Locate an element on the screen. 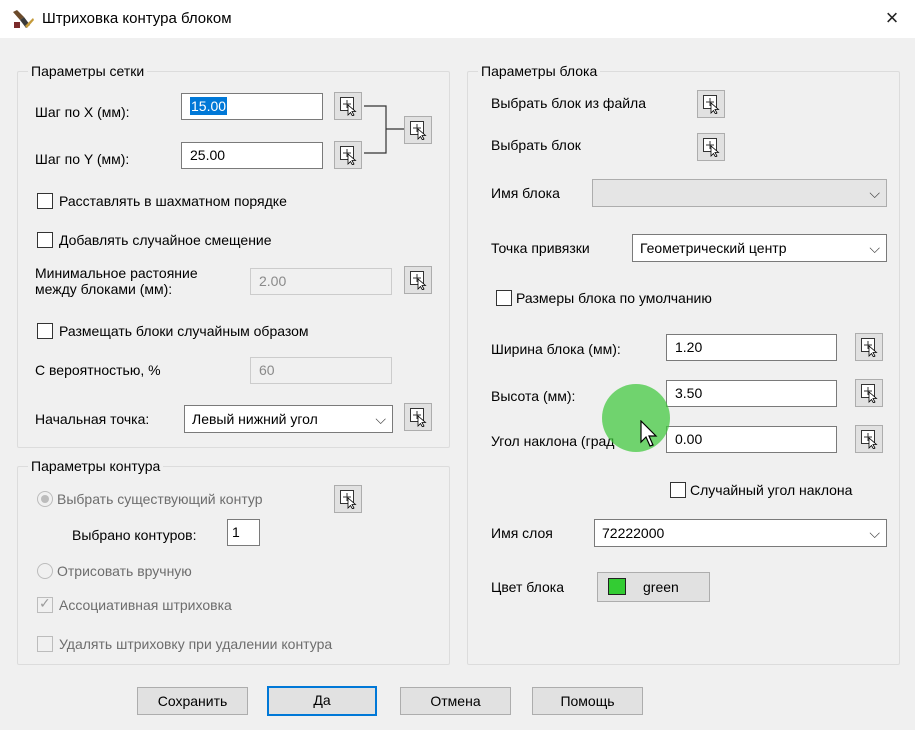  random-place-label: Размещать блоки случайным образом is located at coordinates (184, 331).